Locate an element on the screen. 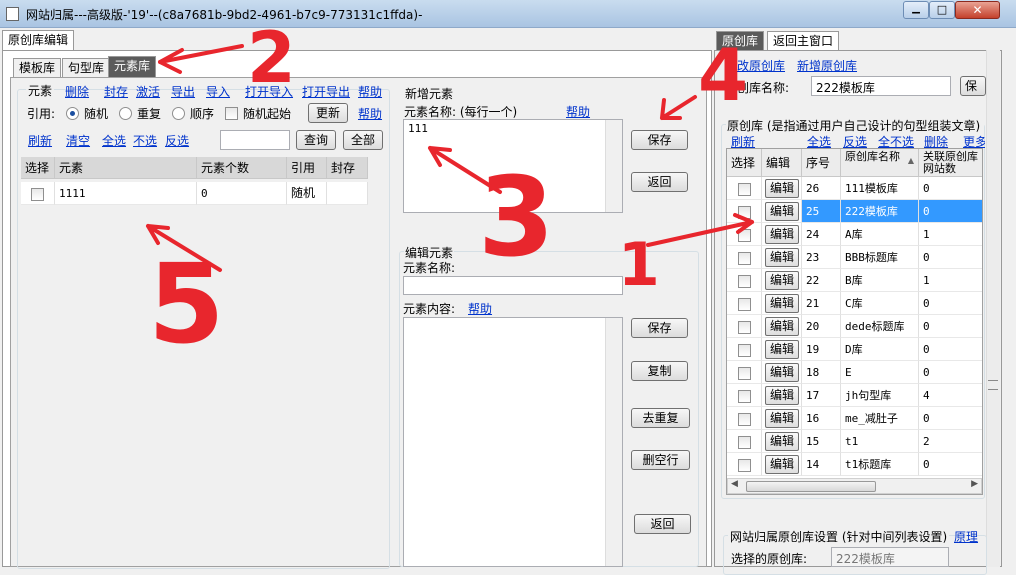 Image resolution: width=1016 pixels, height=575 pixels. annotation-4: 4 is located at coordinates (723, 75).